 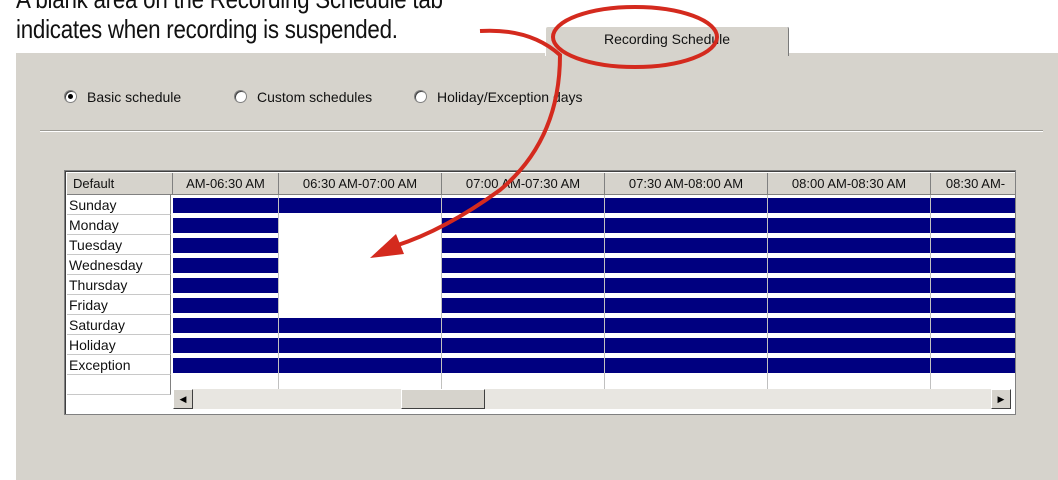 I want to click on empty-row-label, so click(x=119, y=385).